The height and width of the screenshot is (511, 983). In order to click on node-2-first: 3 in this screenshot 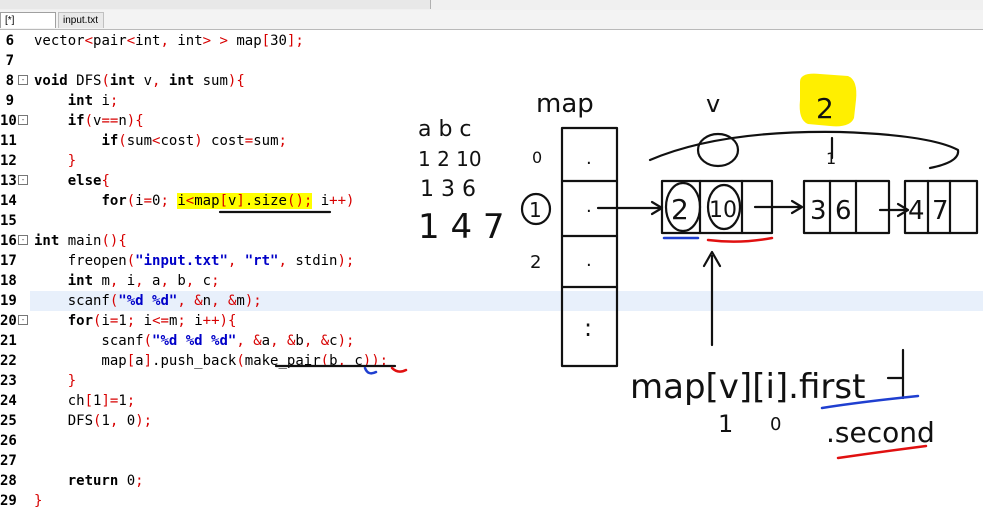, I will do `click(818, 211)`.